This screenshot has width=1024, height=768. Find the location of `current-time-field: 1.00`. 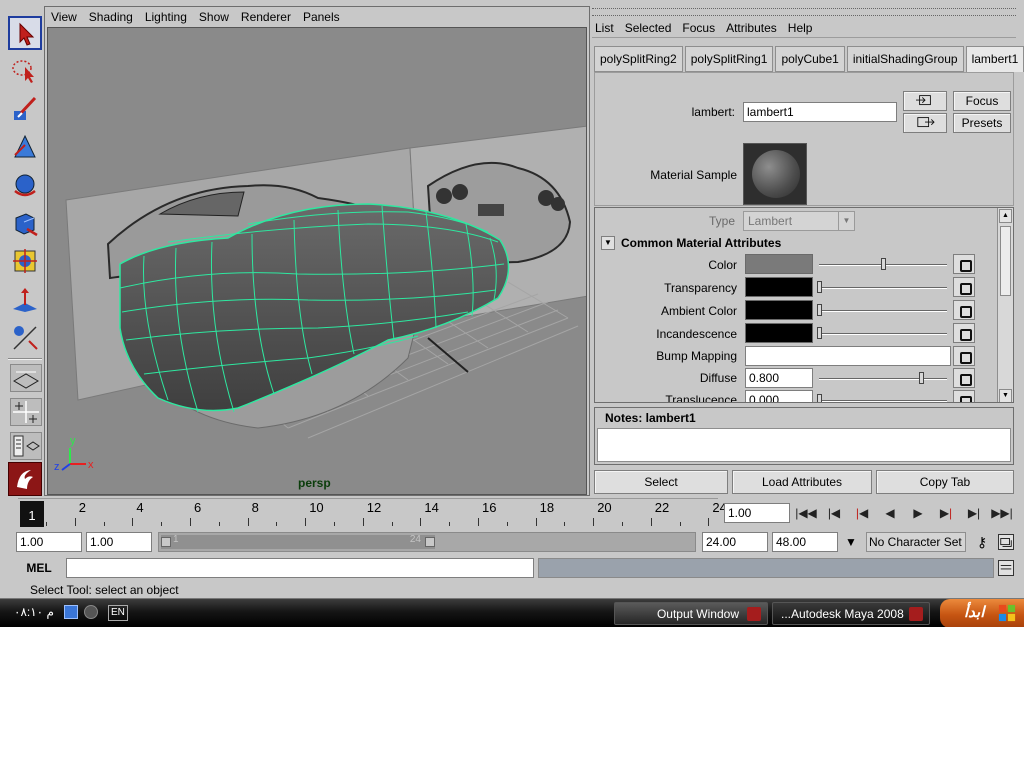

current-time-field: 1.00 is located at coordinates (757, 513).